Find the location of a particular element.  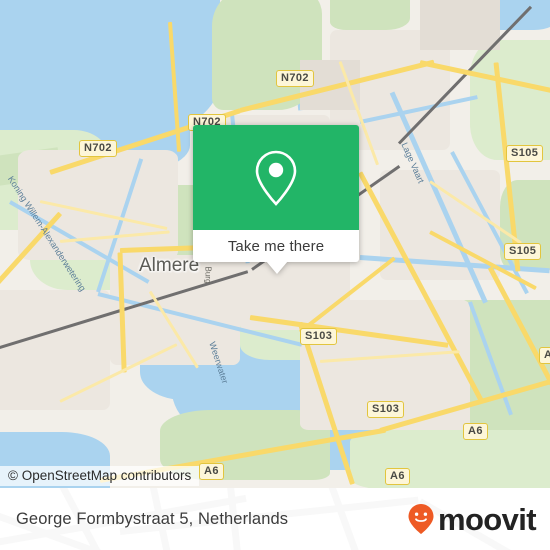

moovit-logo: moovit is located at coordinates (472, 519).